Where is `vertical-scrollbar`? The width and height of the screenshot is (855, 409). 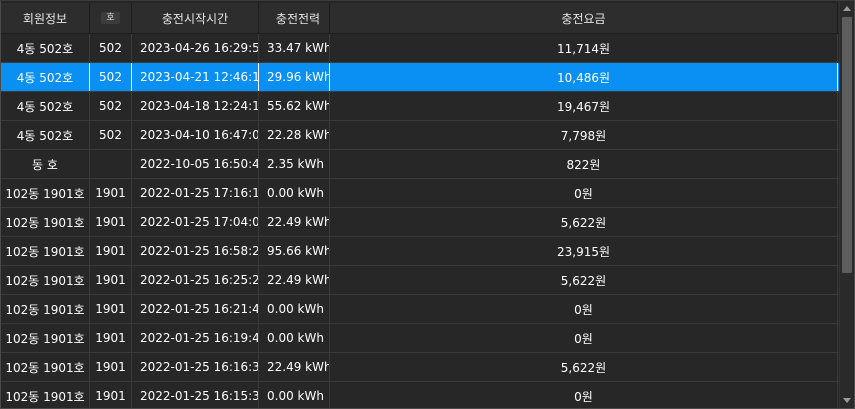 vertical-scrollbar is located at coordinates (846, 204).